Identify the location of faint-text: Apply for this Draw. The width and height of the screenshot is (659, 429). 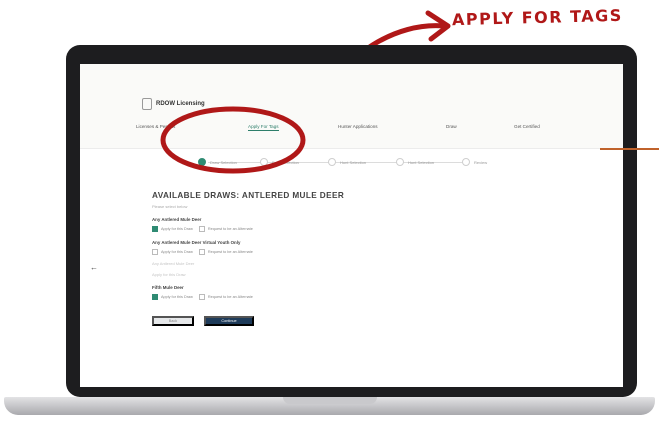
(169, 274).